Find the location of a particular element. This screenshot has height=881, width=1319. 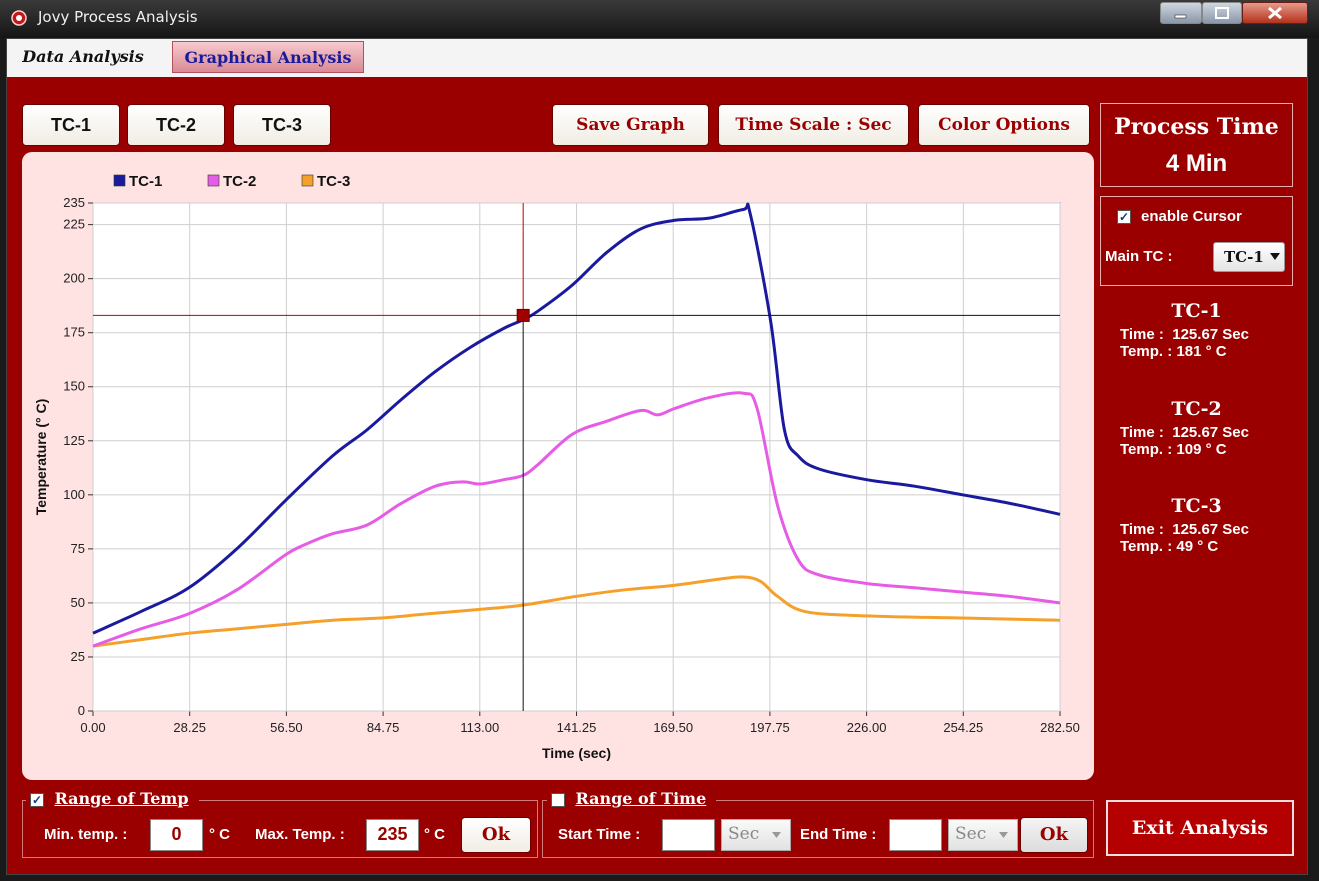

y-tick-label: 175 is located at coordinates (74, 332).